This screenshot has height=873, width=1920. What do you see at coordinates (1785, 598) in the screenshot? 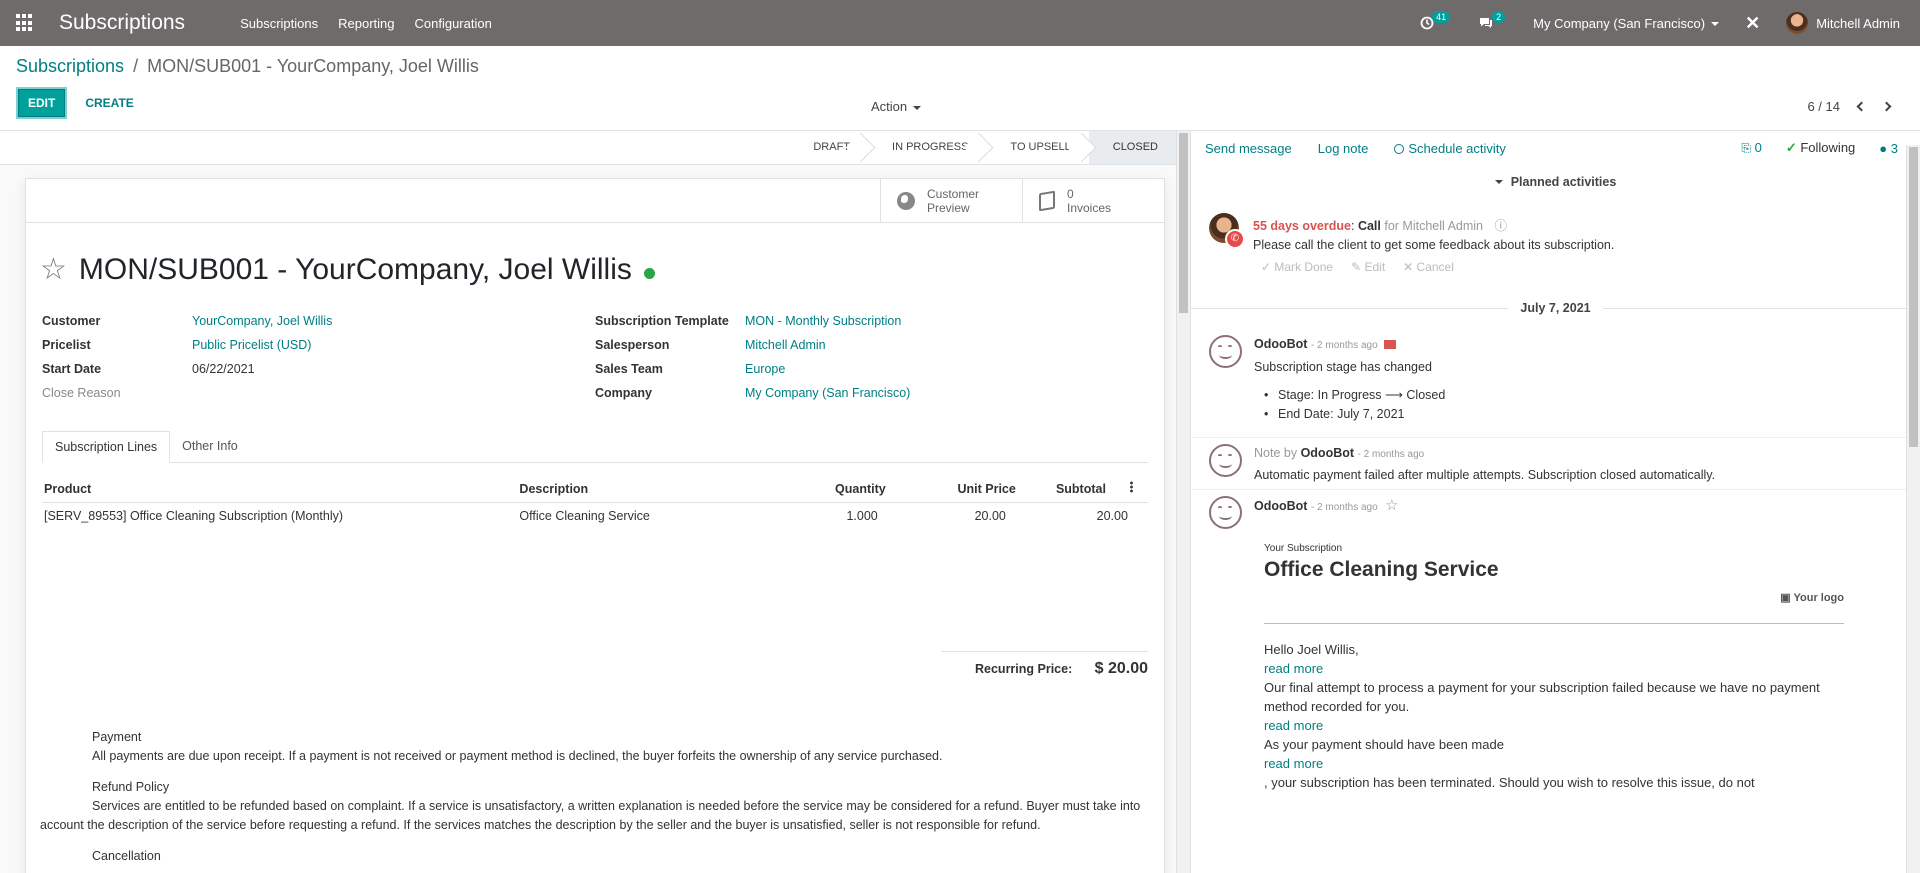
I see `image-icon: ▣` at bounding box center [1785, 598].